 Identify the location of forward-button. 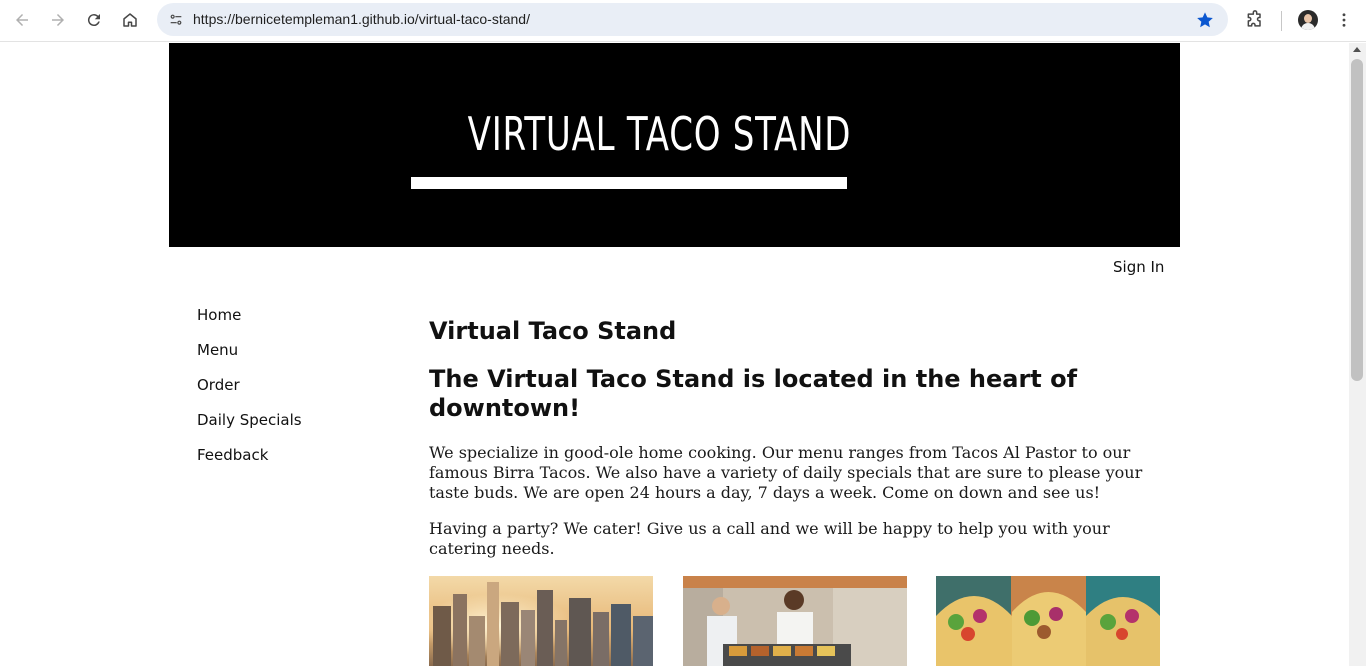
(58, 20).